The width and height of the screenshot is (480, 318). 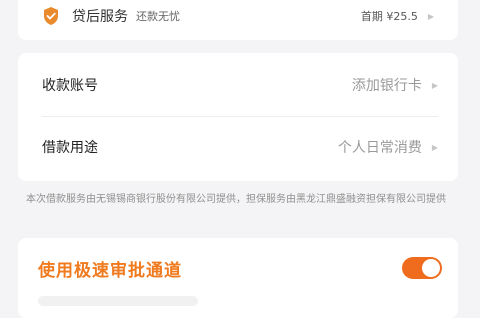 What do you see at coordinates (70, 148) in the screenshot?
I see `loan-purpose-label: 借款用途` at bounding box center [70, 148].